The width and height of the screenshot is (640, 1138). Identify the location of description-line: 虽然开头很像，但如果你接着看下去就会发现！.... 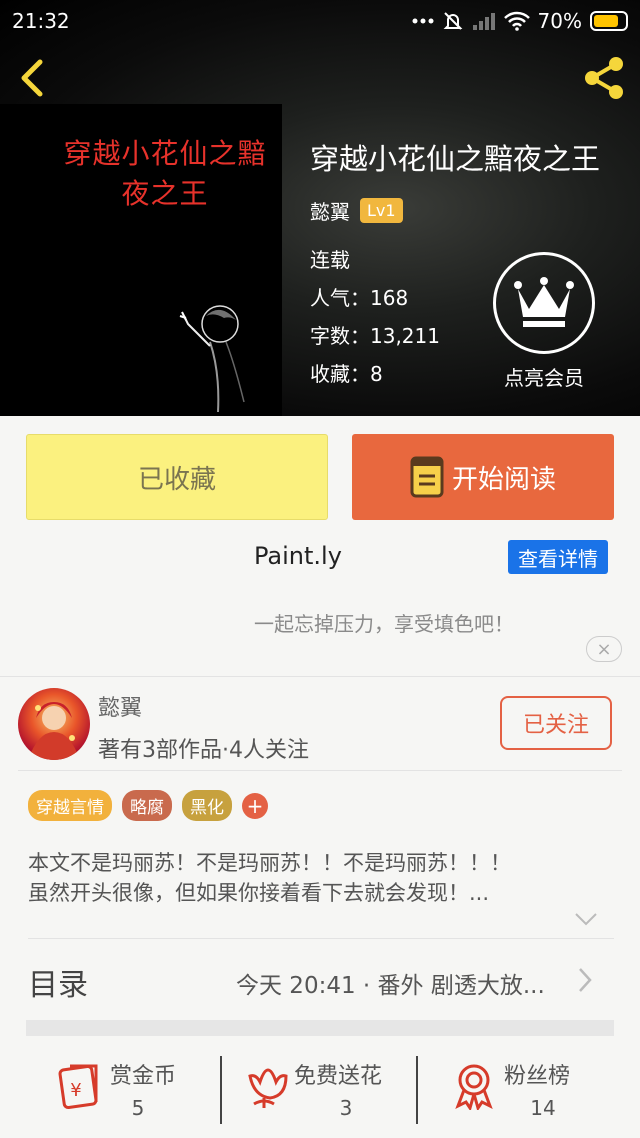
(259, 893).